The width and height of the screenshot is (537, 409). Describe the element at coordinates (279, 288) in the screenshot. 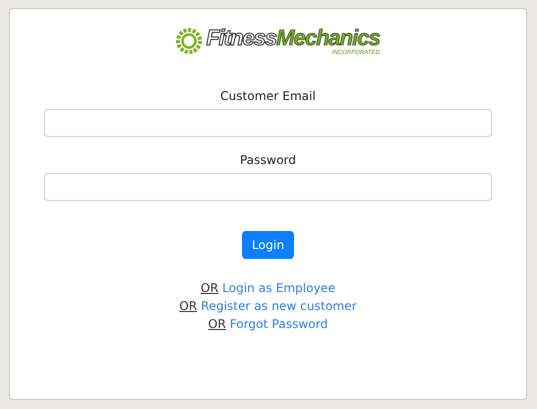

I see `link: Login as Employee` at that location.